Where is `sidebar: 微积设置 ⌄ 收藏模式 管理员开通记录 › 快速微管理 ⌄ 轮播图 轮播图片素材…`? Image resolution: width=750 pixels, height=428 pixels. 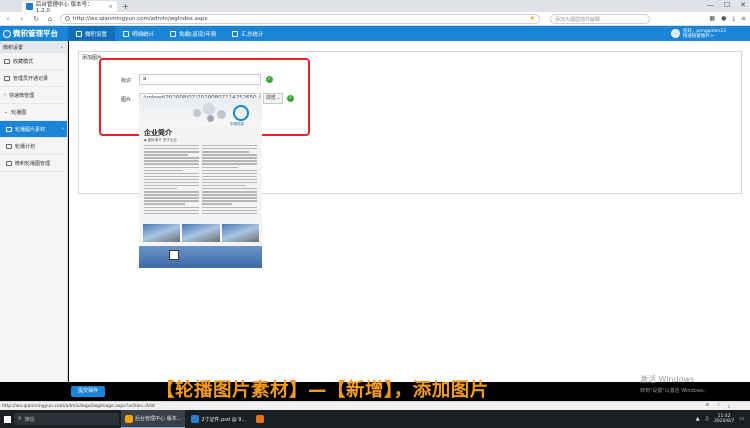 sidebar: 微积设置 ⌄ 收藏模式 管理员开通记录 › 快速微管理 ⌄ 轮播图 轮播图片素材… is located at coordinates (34, 211).